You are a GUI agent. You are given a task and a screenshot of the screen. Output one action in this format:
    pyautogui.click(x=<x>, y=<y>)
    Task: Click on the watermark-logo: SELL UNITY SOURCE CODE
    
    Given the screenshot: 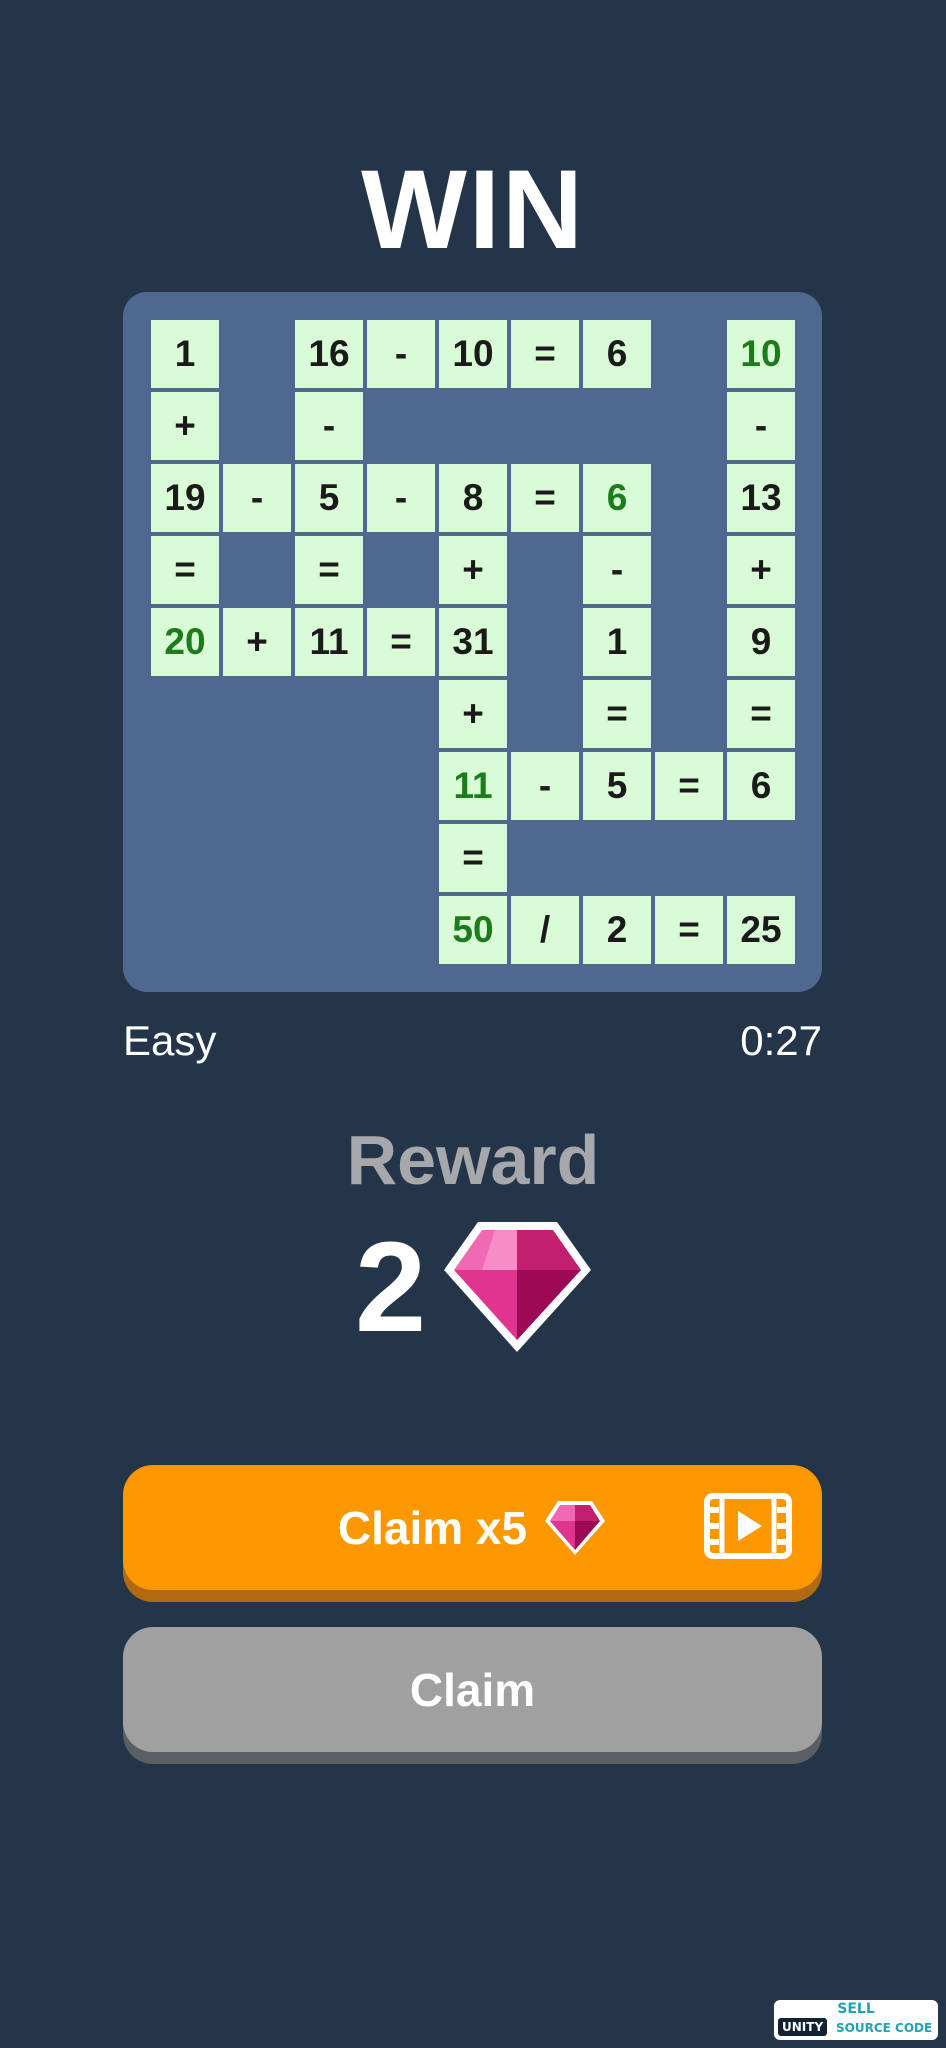 What is the action you would take?
    pyautogui.click(x=856, y=2020)
    